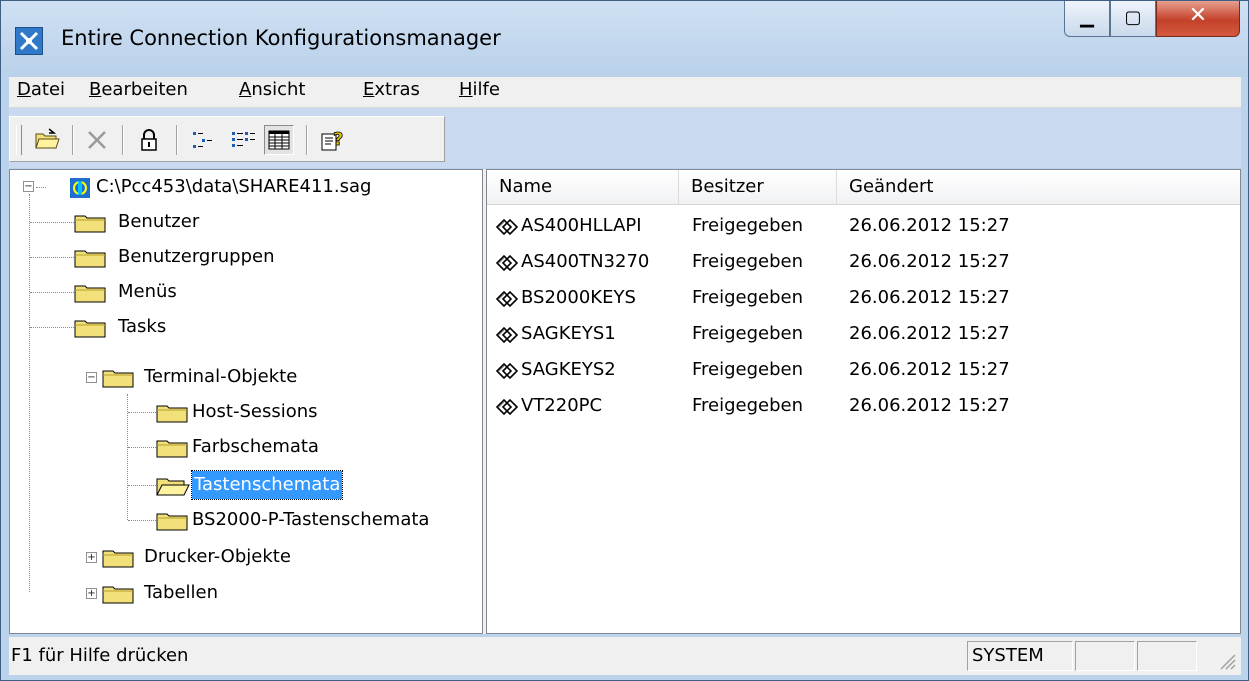 This screenshot has width=1249, height=681. I want to click on list-view-button, so click(243, 140).